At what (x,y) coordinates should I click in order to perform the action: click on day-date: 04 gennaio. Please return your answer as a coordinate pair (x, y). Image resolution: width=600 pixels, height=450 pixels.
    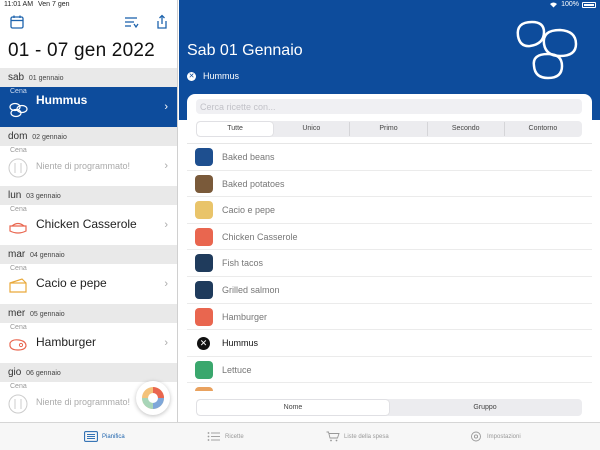
    Looking at the image, I should click on (47, 255).